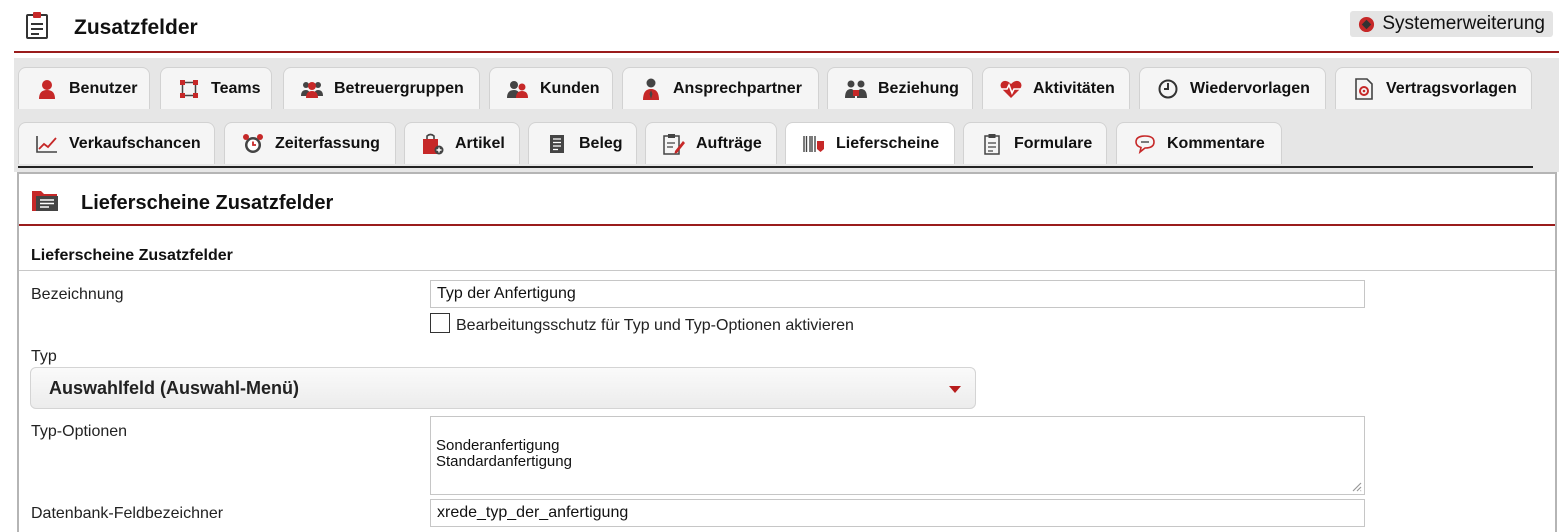  What do you see at coordinates (918, 88) in the screenshot?
I see `tab-label: Beziehung` at bounding box center [918, 88].